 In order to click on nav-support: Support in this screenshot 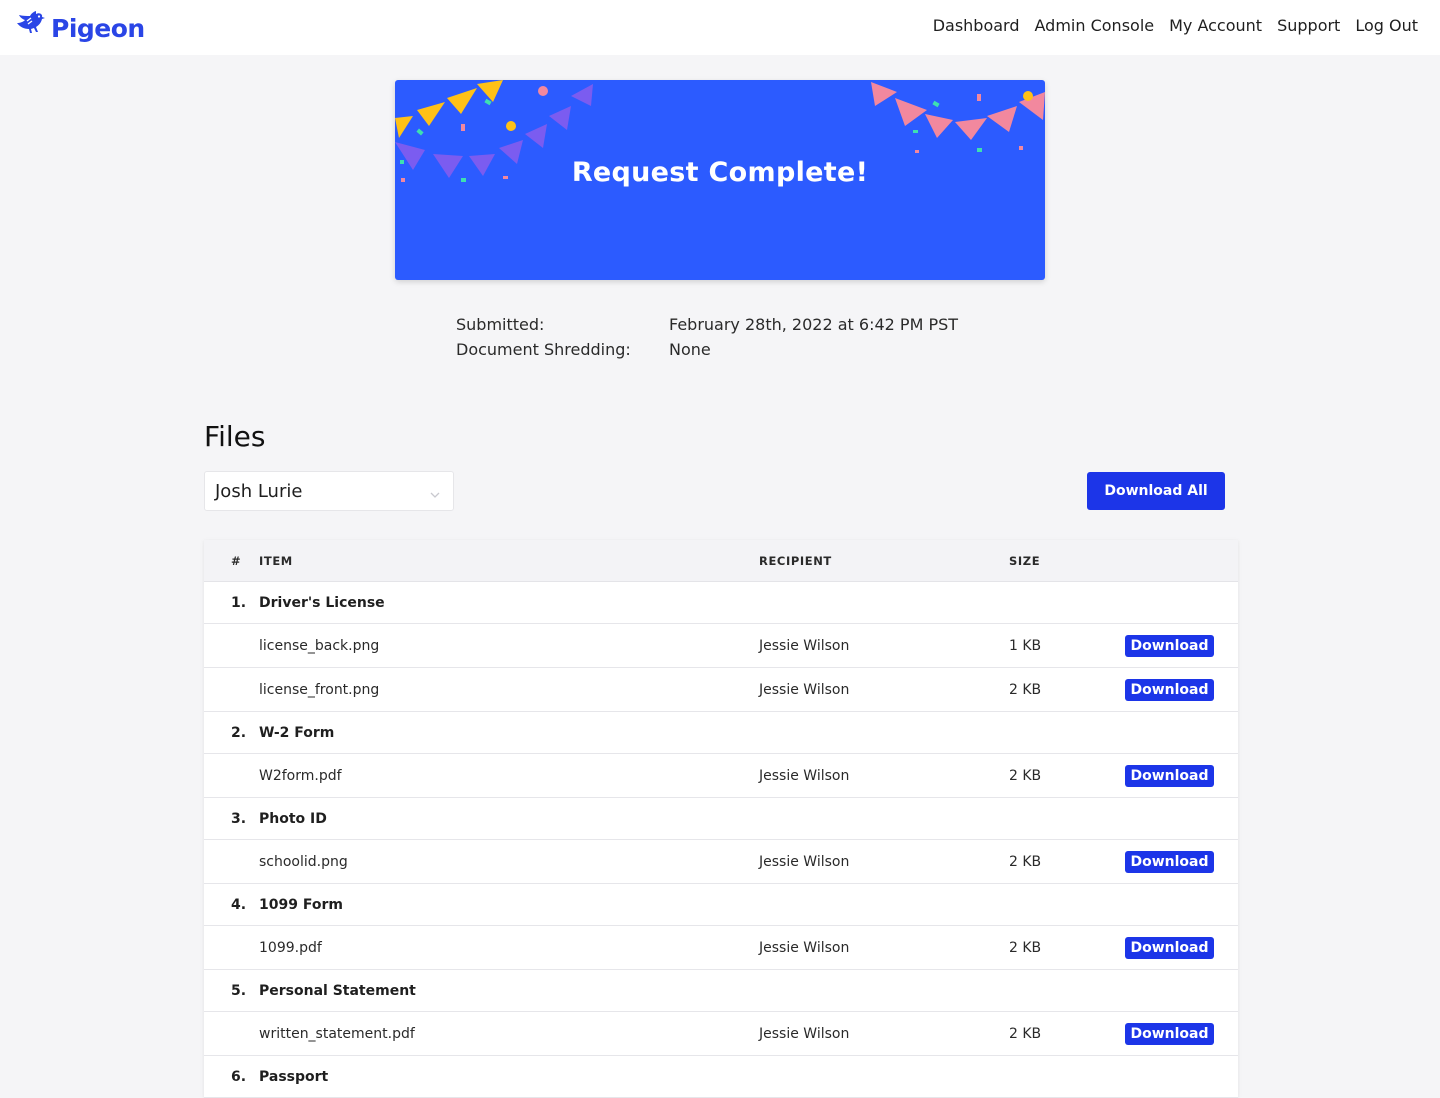, I will do `click(1308, 25)`.